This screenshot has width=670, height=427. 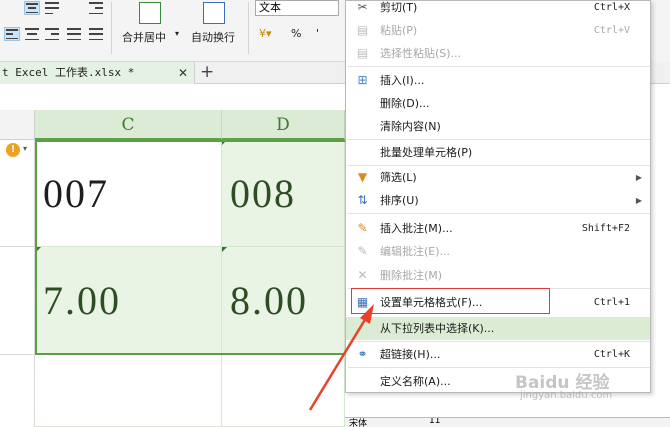 What do you see at coordinates (362, 53) in the screenshot?
I see `paste-special-icon: ▤` at bounding box center [362, 53].